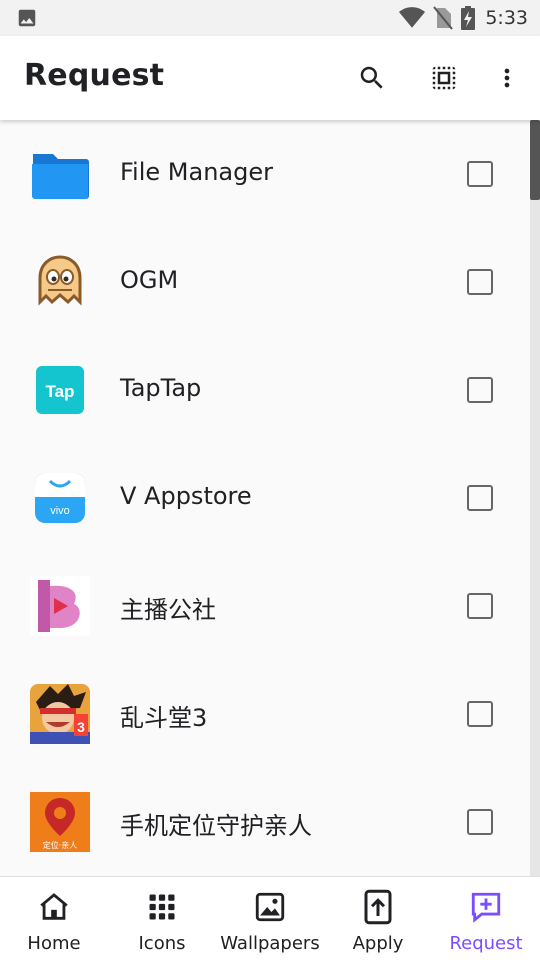 The height and width of the screenshot is (960, 540). I want to click on list-item-shouji-dingwei: 定位·亲人 手机定位守护亲人, so click(263, 822).